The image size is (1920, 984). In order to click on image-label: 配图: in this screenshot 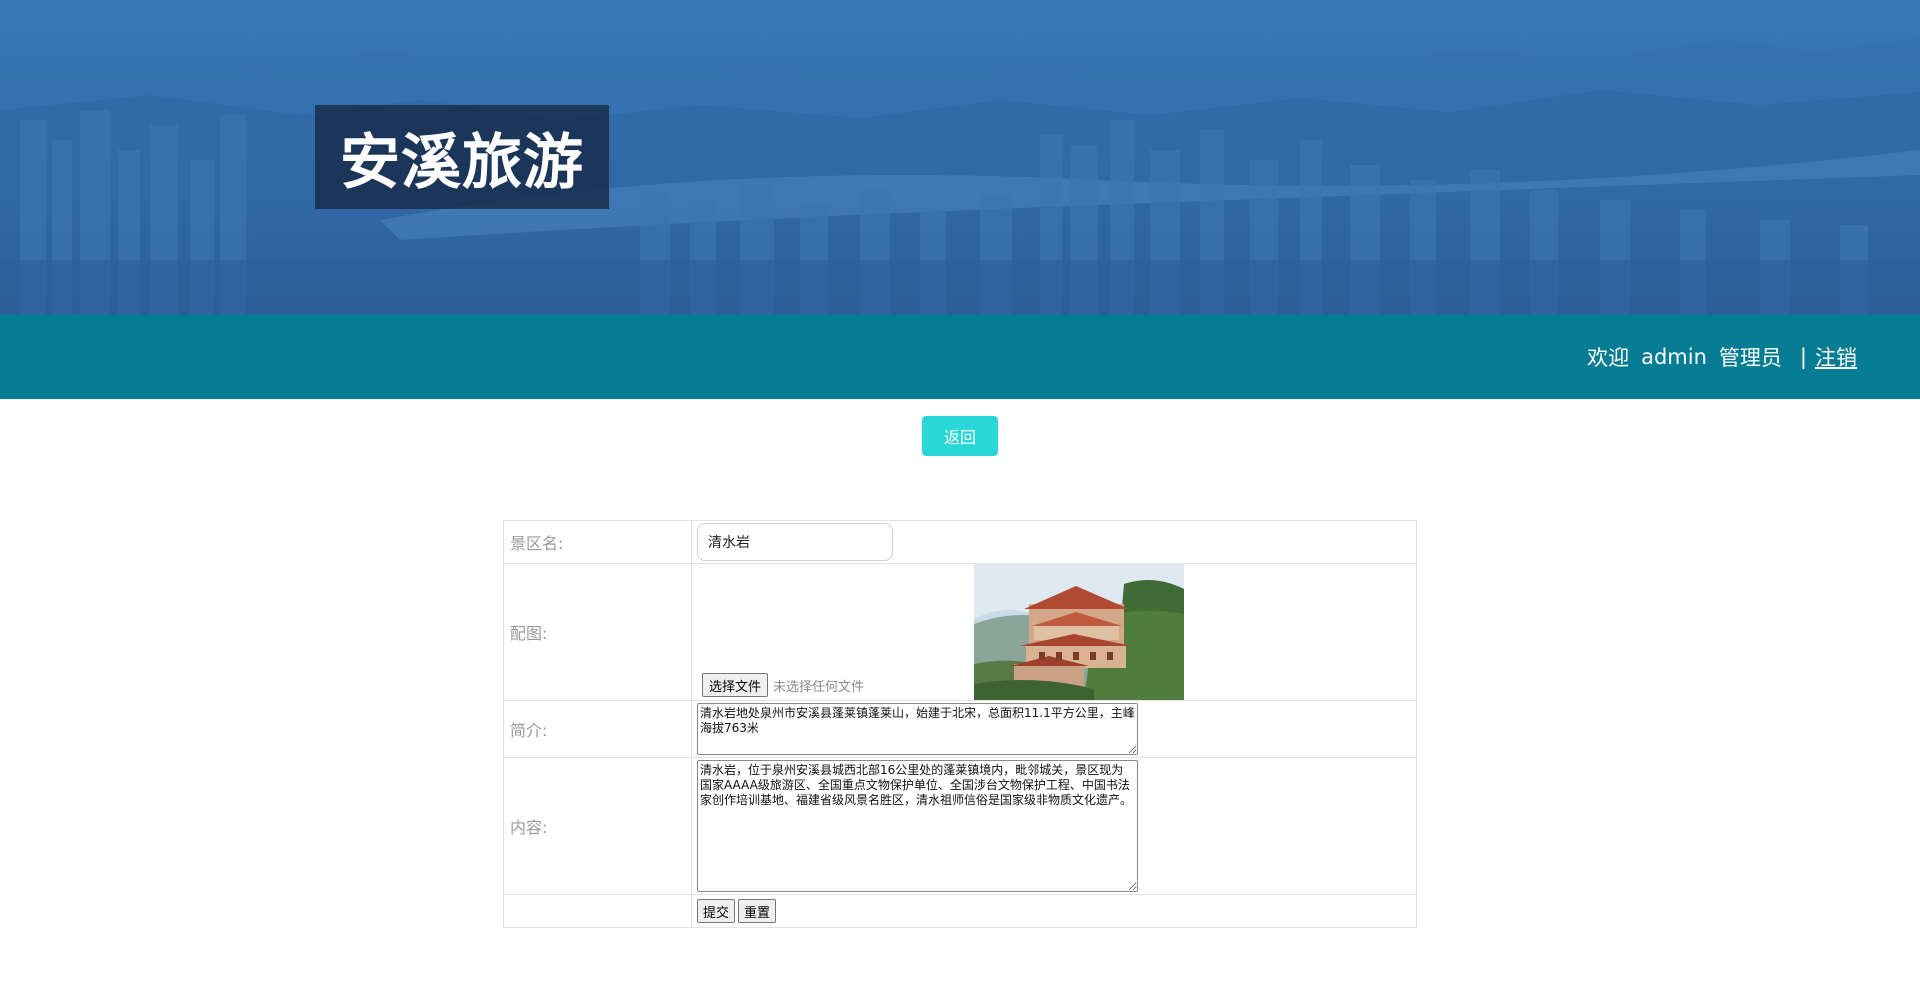, I will do `click(597, 632)`.